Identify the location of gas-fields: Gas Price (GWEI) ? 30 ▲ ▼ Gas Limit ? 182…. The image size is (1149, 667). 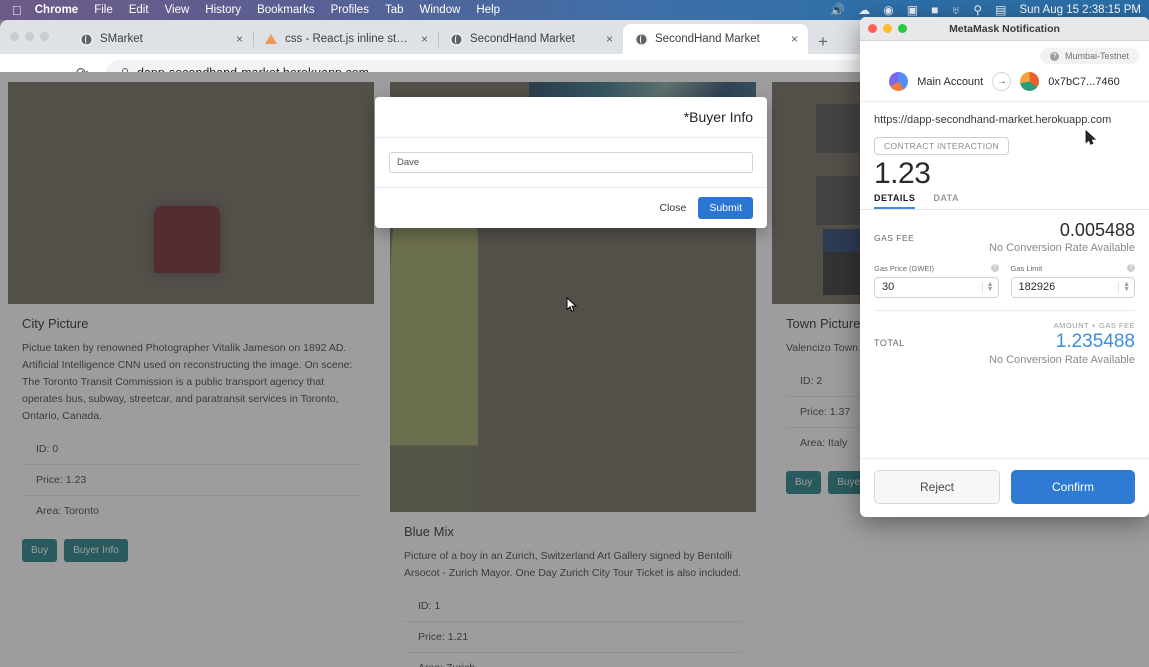
(1004, 281).